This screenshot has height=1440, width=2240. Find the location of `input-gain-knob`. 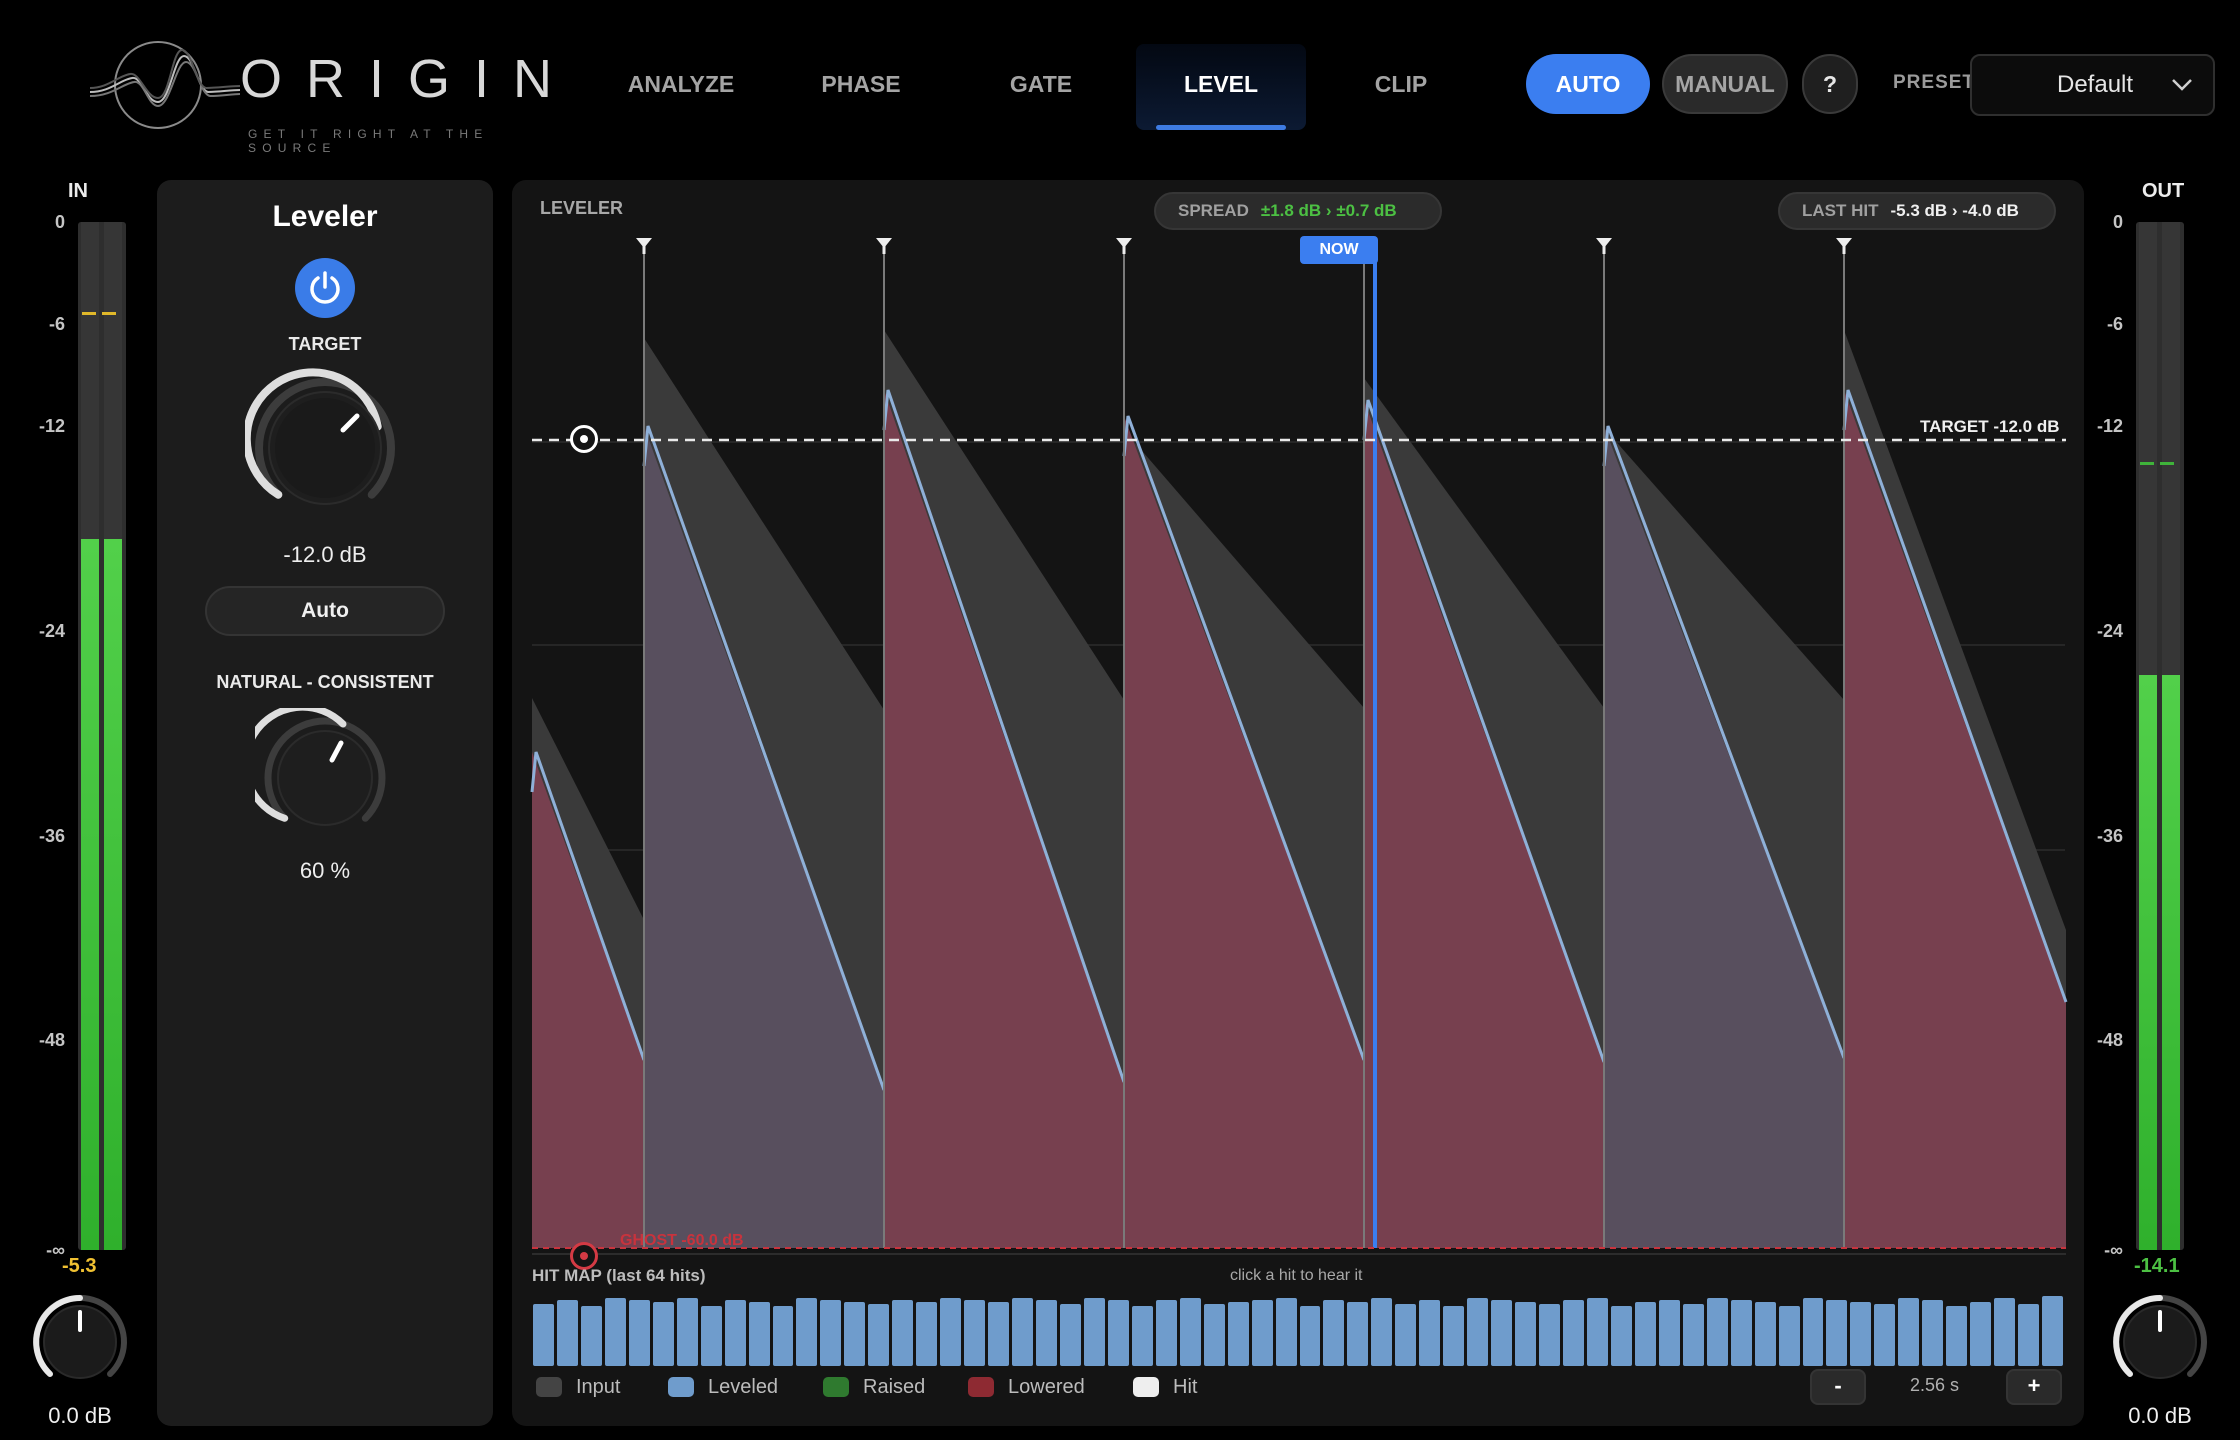

input-gain-knob is located at coordinates (80, 1342).